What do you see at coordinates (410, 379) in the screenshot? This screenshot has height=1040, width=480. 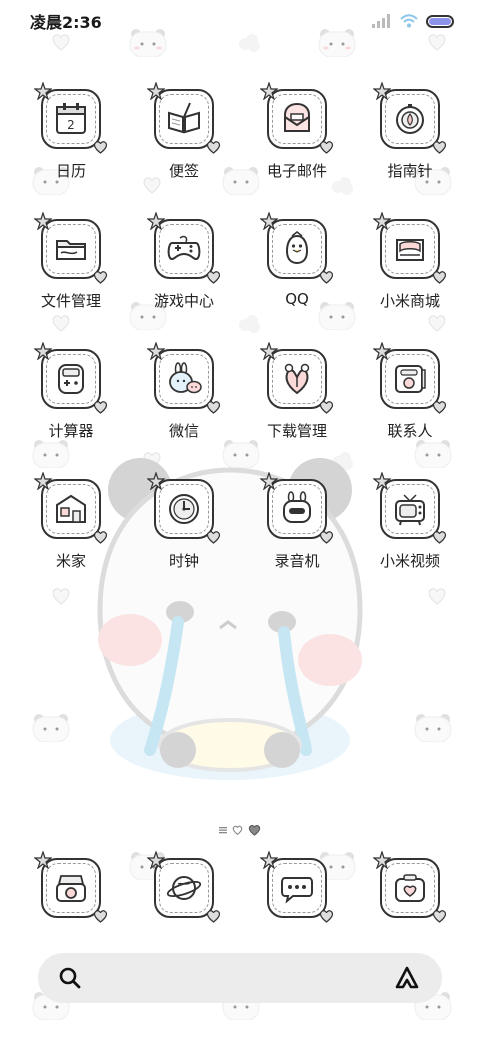 I see `contacts-icon` at bounding box center [410, 379].